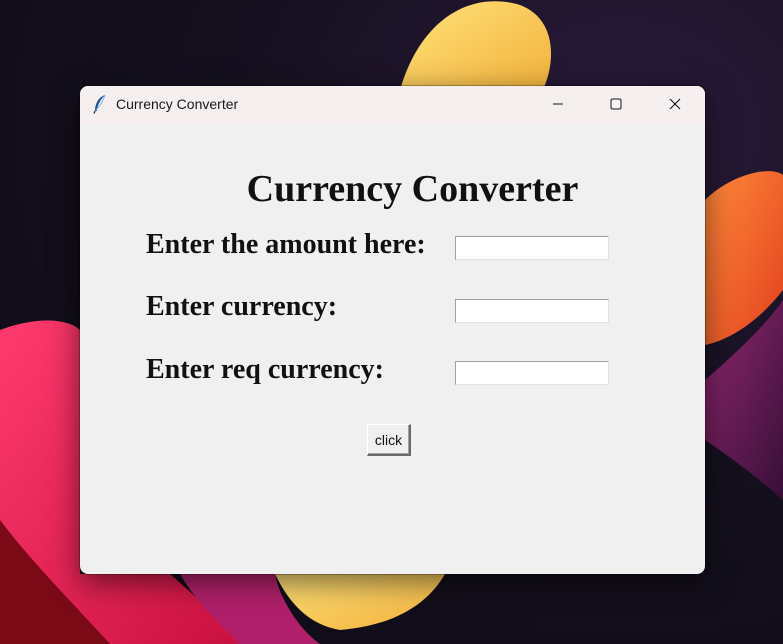 This screenshot has height=644, width=783. What do you see at coordinates (177, 104) in the screenshot?
I see `window-title: Currency Converter` at bounding box center [177, 104].